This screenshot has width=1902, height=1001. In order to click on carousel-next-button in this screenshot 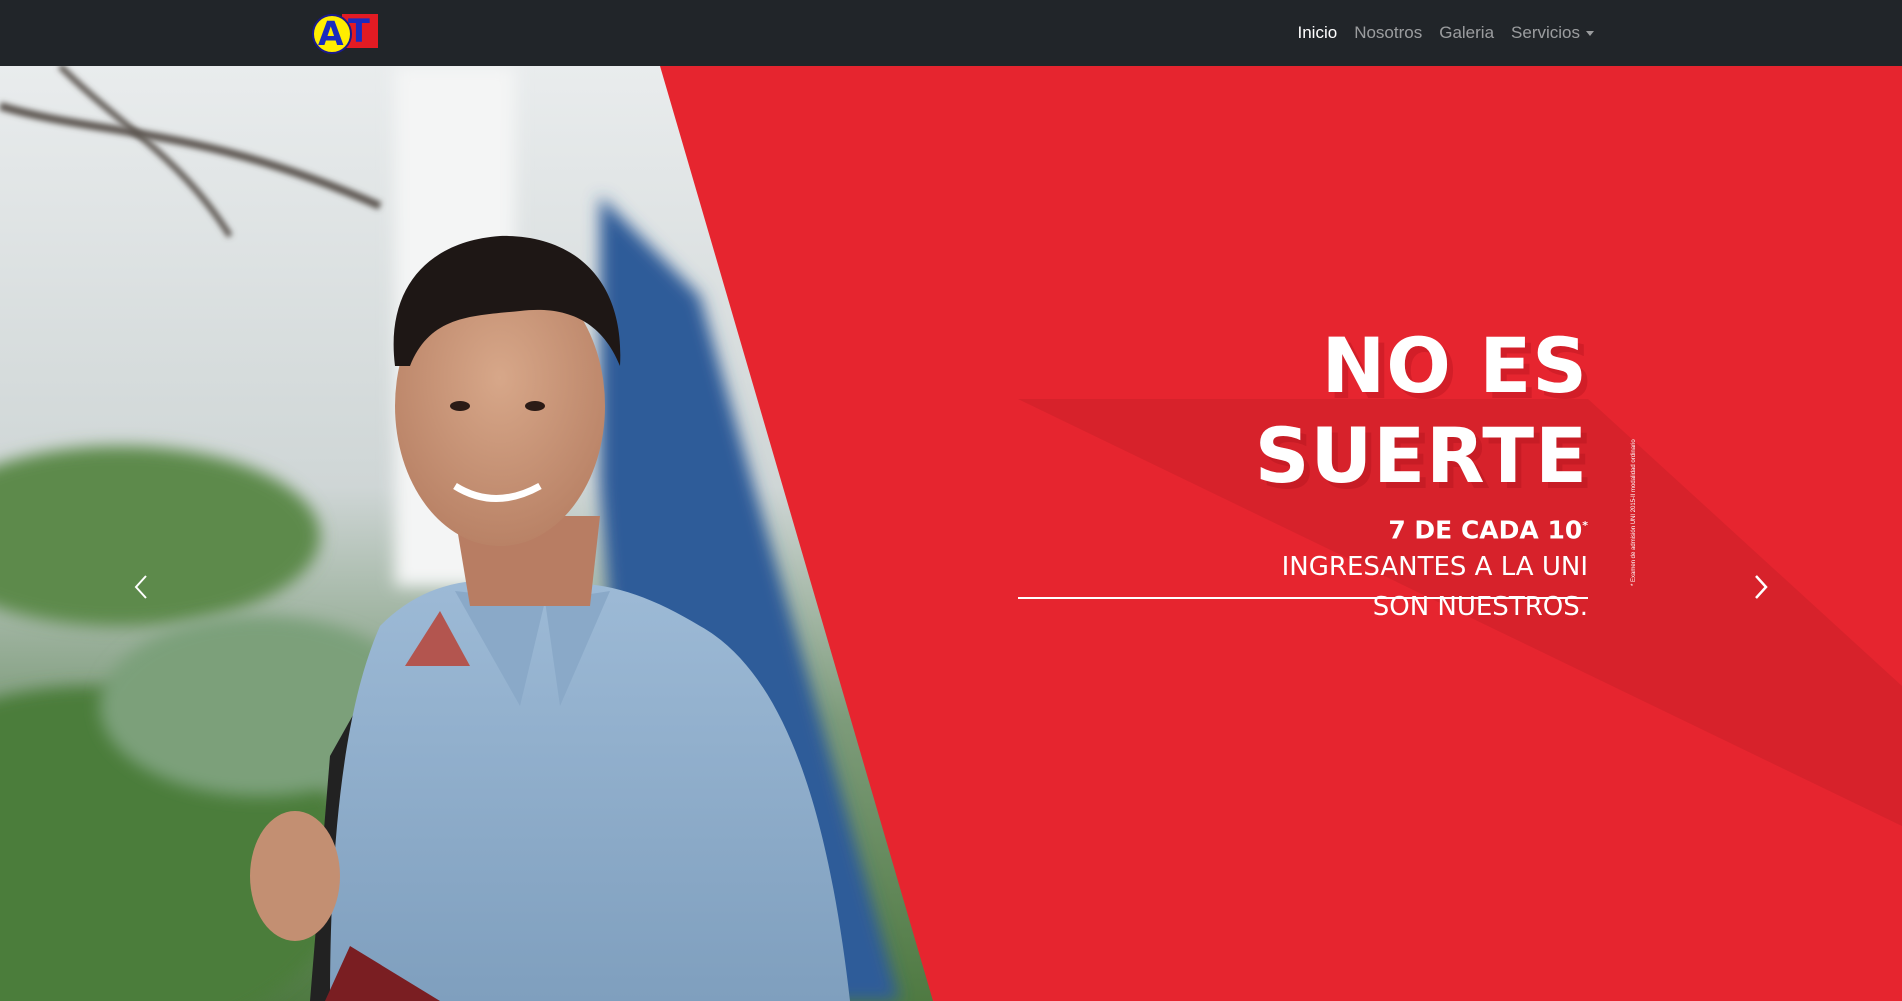, I will do `click(1760, 587)`.